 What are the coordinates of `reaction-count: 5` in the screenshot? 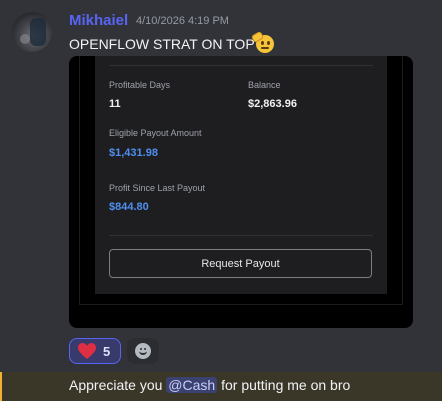 It's located at (107, 351).